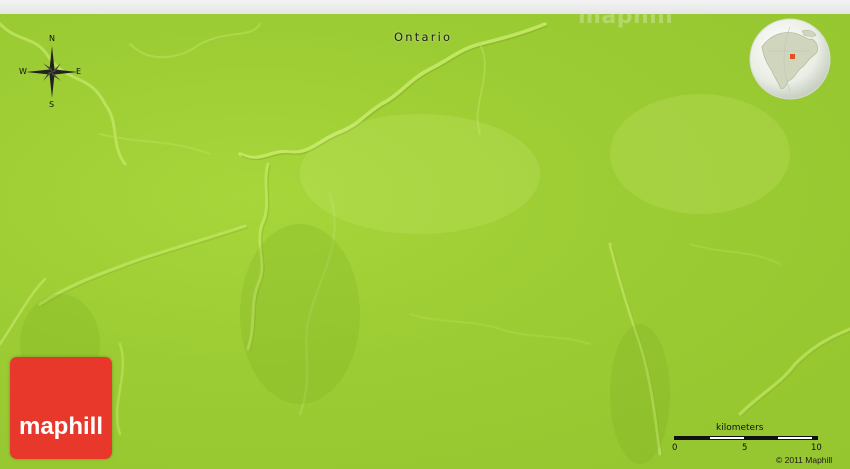 The width and height of the screenshot is (850, 469). I want to click on location-marker, so click(792, 56).